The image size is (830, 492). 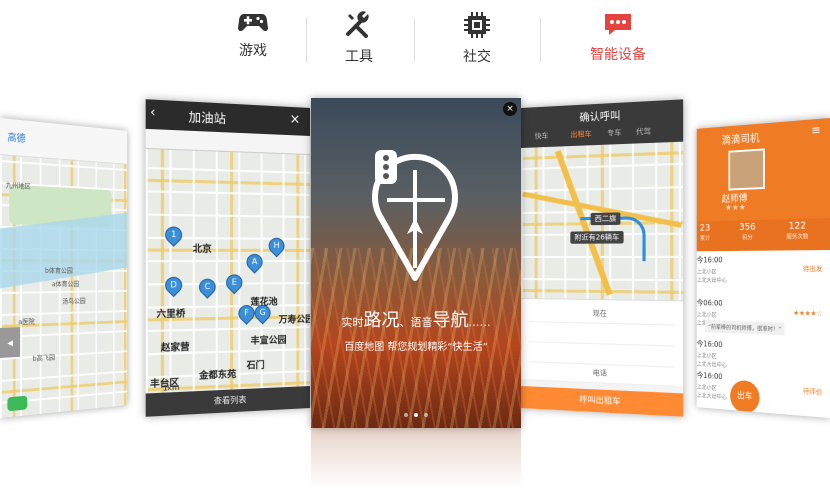 What do you see at coordinates (294, 320) in the screenshot?
I see `map-label: 万寿公园` at bounding box center [294, 320].